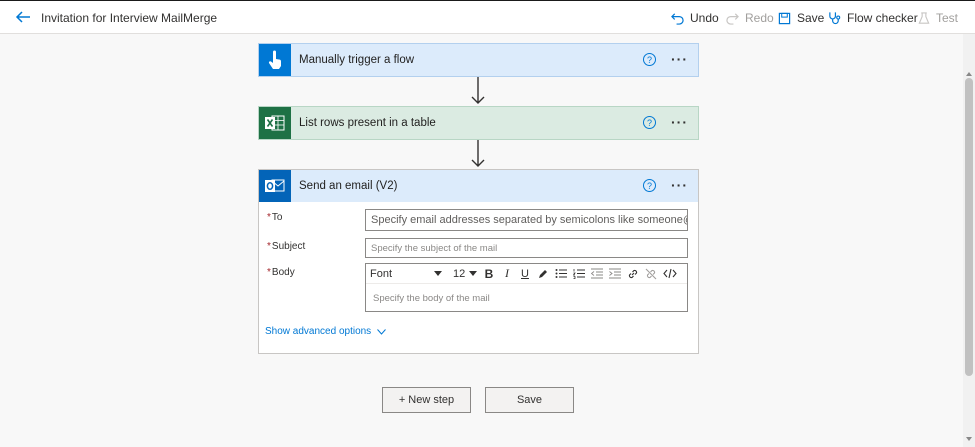 This screenshot has width=975, height=447. What do you see at coordinates (924, 17) in the screenshot?
I see `flask-icon` at bounding box center [924, 17].